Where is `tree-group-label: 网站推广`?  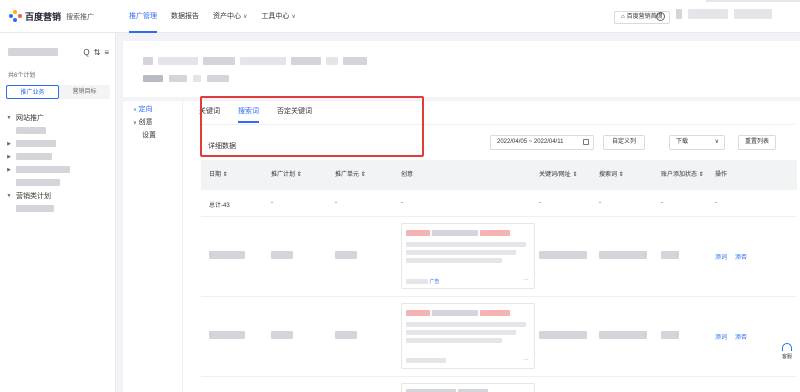 tree-group-label: 网站推广 is located at coordinates (30, 118).